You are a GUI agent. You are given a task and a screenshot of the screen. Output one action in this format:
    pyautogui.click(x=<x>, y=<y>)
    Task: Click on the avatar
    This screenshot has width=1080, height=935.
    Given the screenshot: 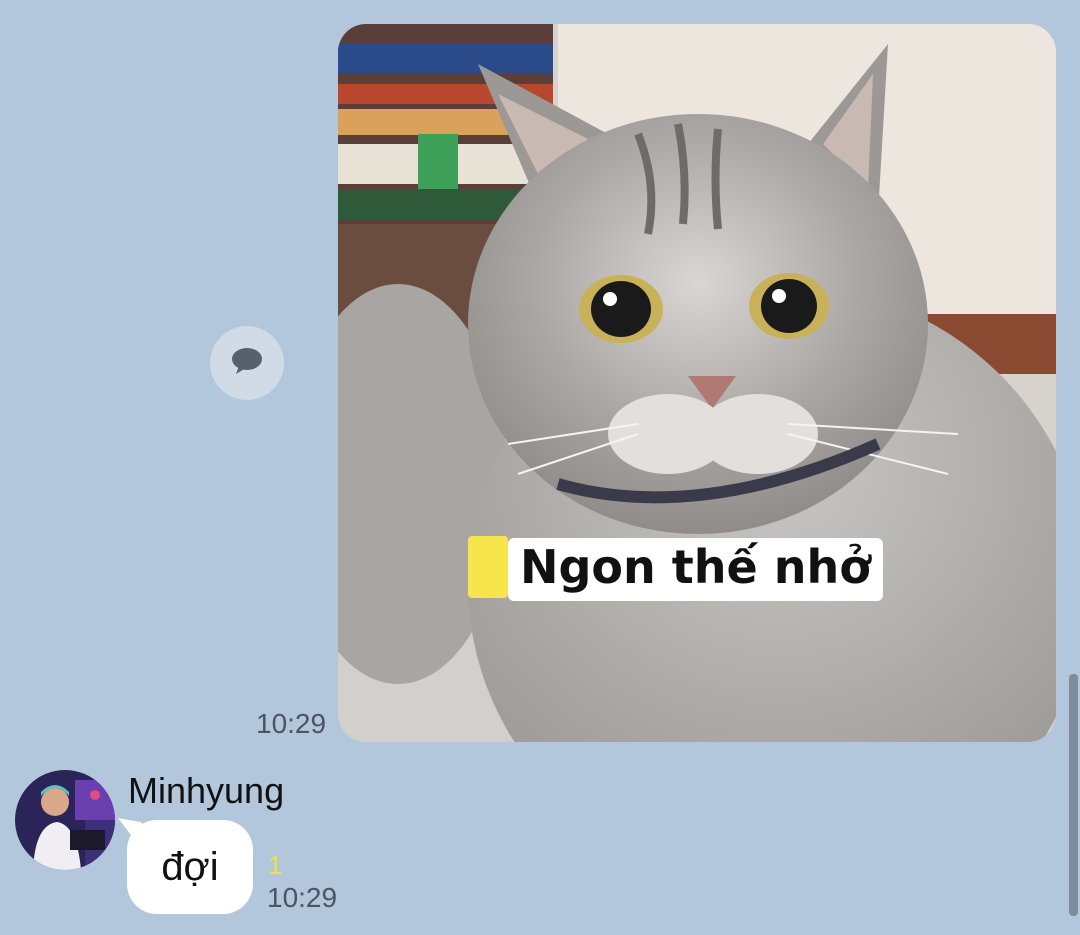 What is the action you would take?
    pyautogui.click(x=65, y=820)
    